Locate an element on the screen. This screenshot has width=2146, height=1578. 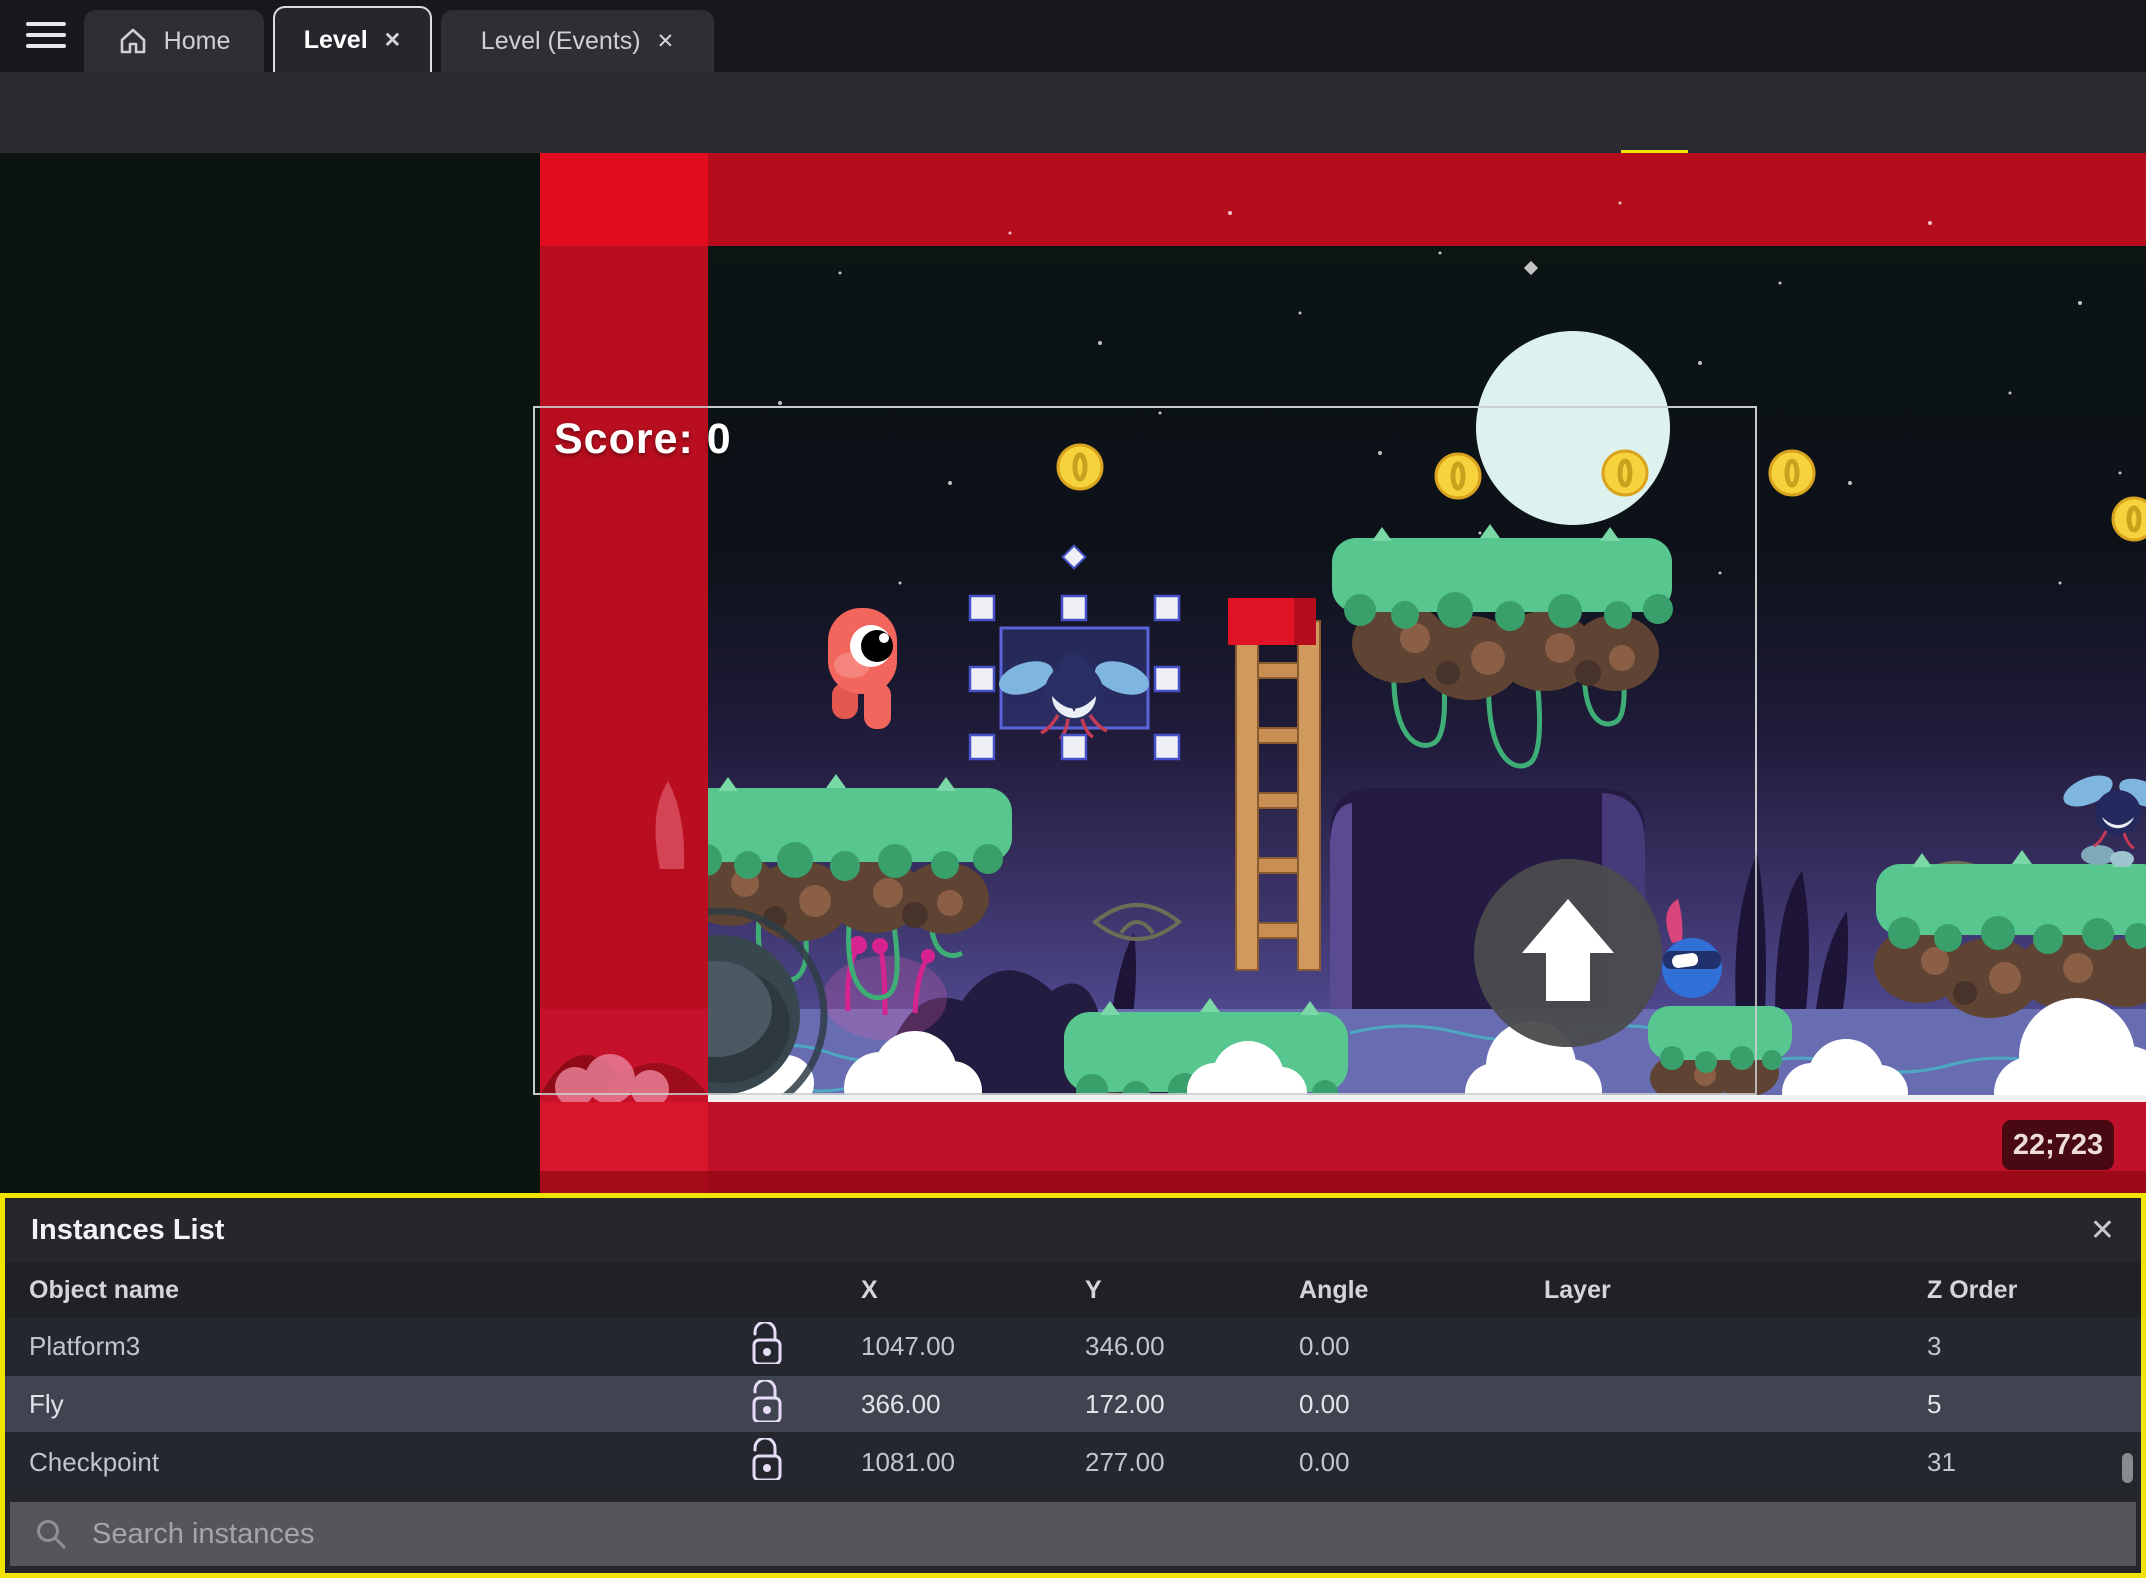
column-y: Y is located at coordinates (1093, 1289).